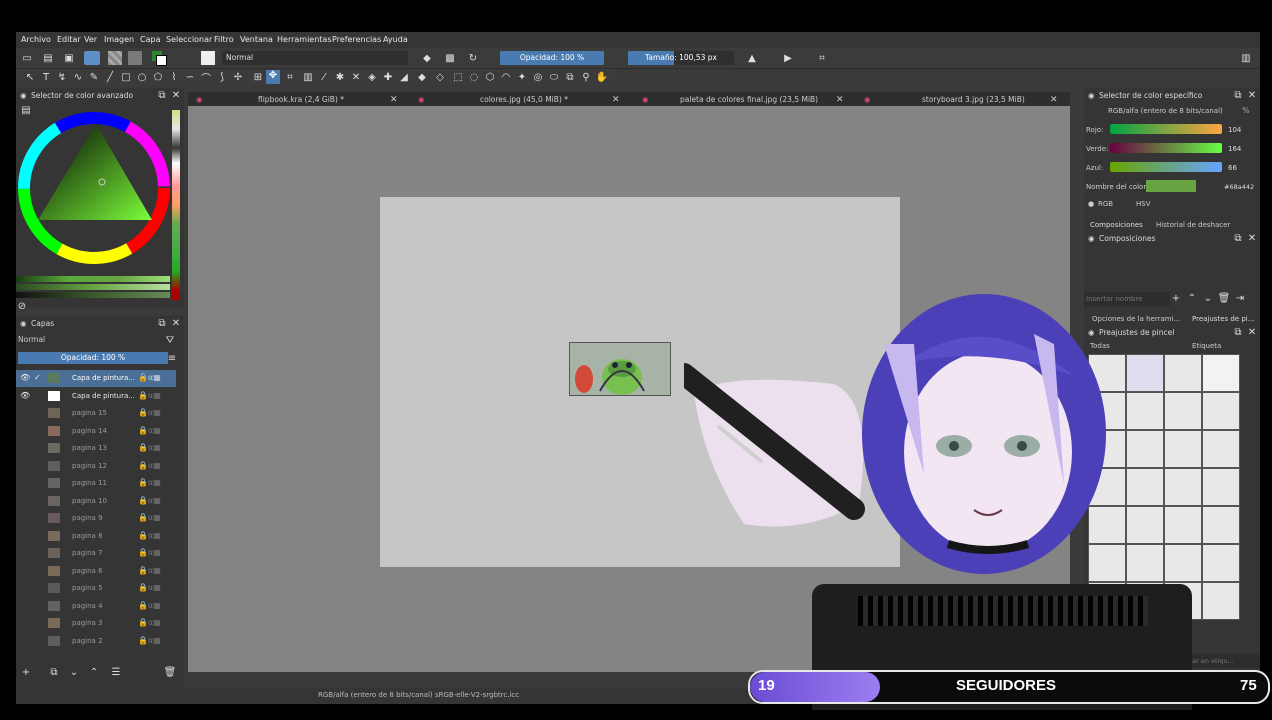  I want to click on multibrush-icon: ✢, so click(238, 77).